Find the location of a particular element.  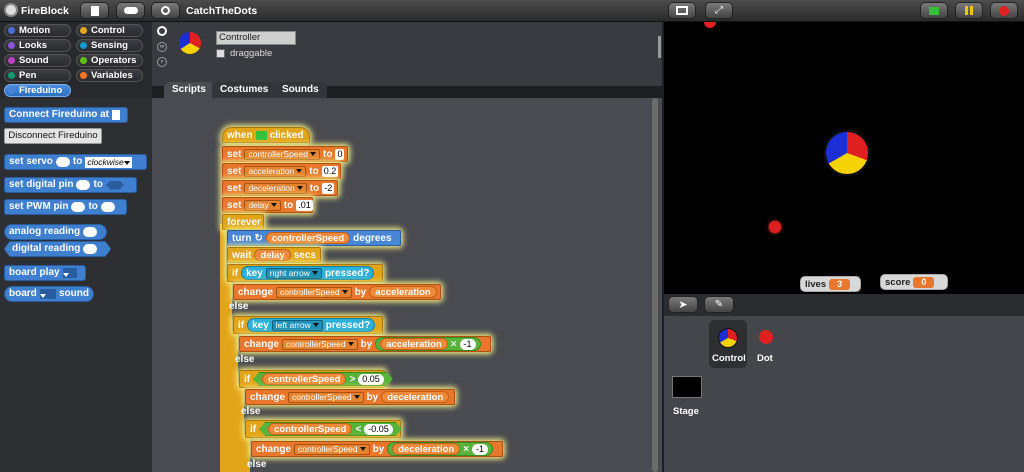

draggable-checkbox is located at coordinates (220, 53).